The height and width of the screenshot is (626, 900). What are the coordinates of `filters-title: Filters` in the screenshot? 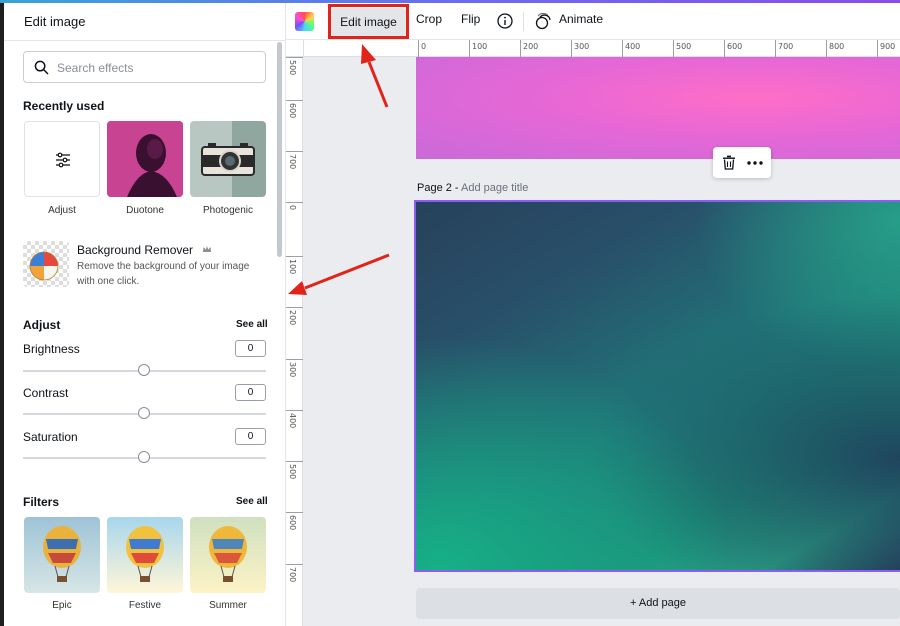 It's located at (41, 502).